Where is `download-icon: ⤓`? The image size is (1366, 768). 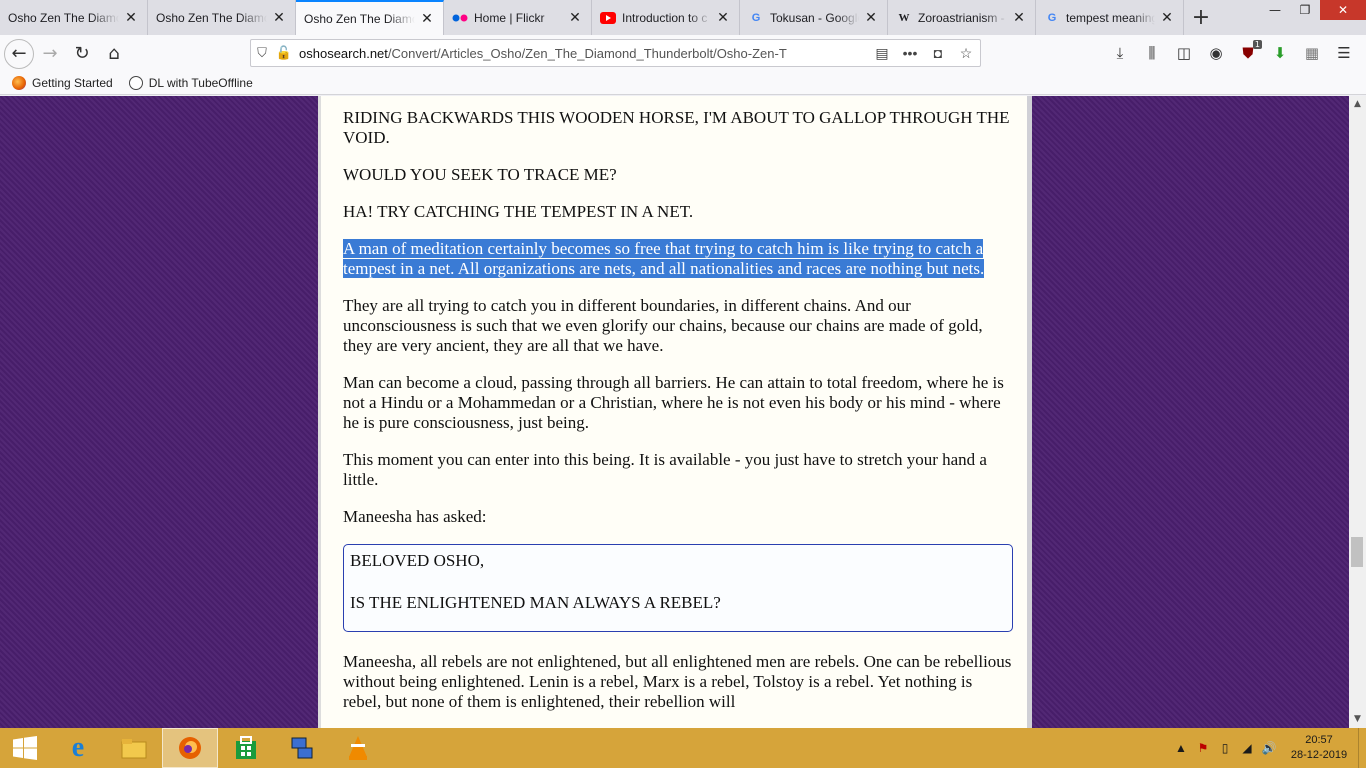
download-icon: ⤓ is located at coordinates (1120, 53).